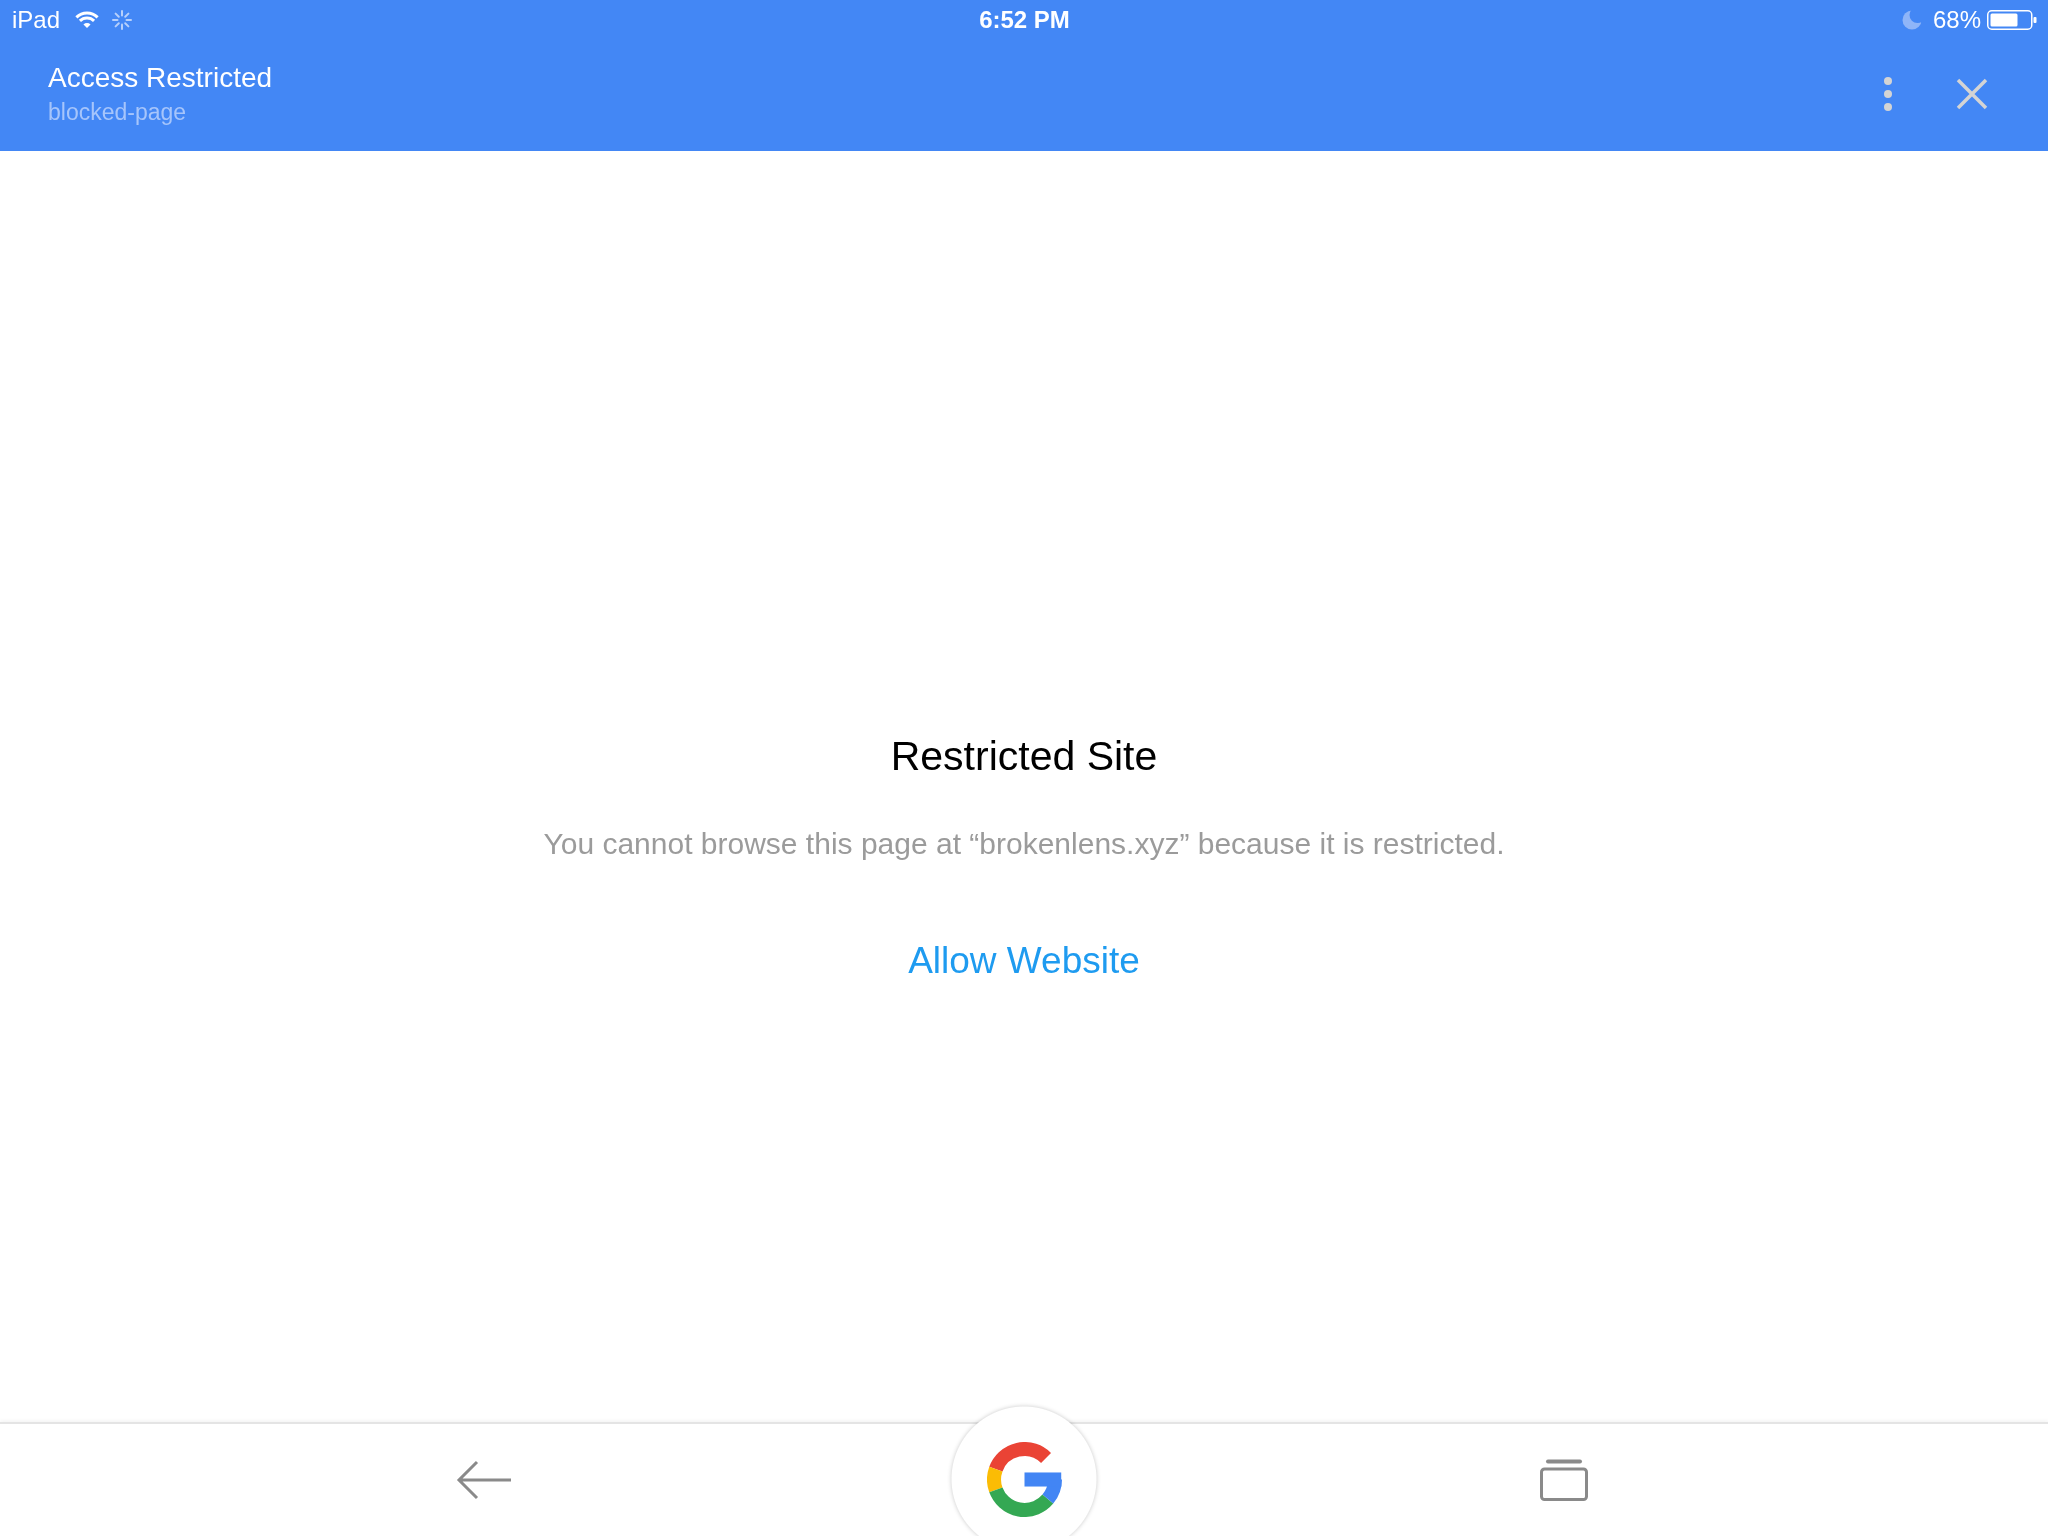 Image resolution: width=2048 pixels, height=1536 pixels. I want to click on tabs-icon, so click(1564, 1480).